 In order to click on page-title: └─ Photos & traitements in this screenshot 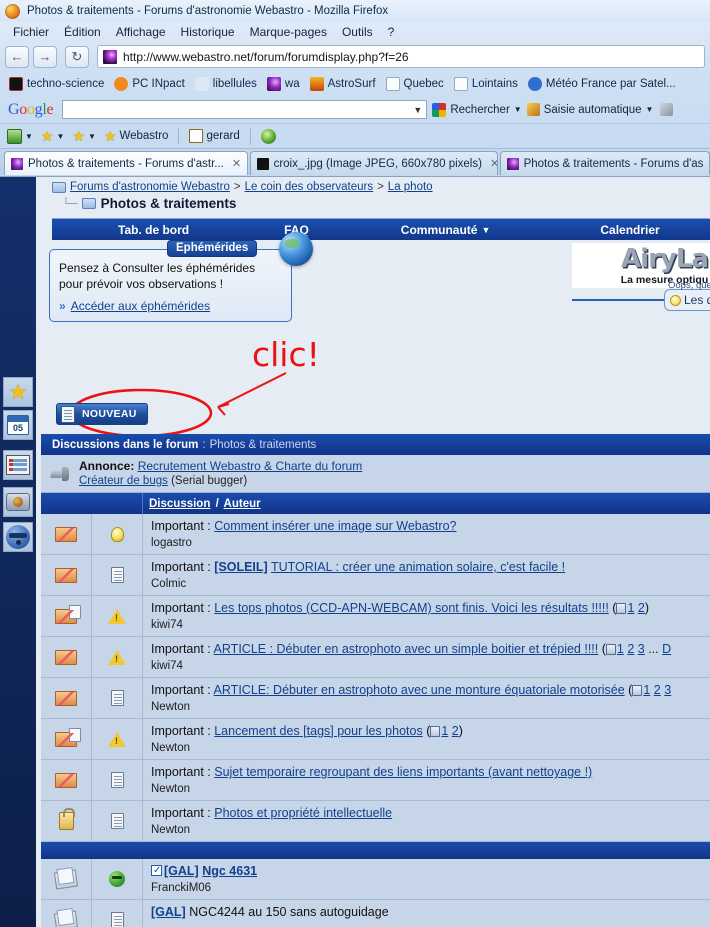, I will do `click(386, 203)`.